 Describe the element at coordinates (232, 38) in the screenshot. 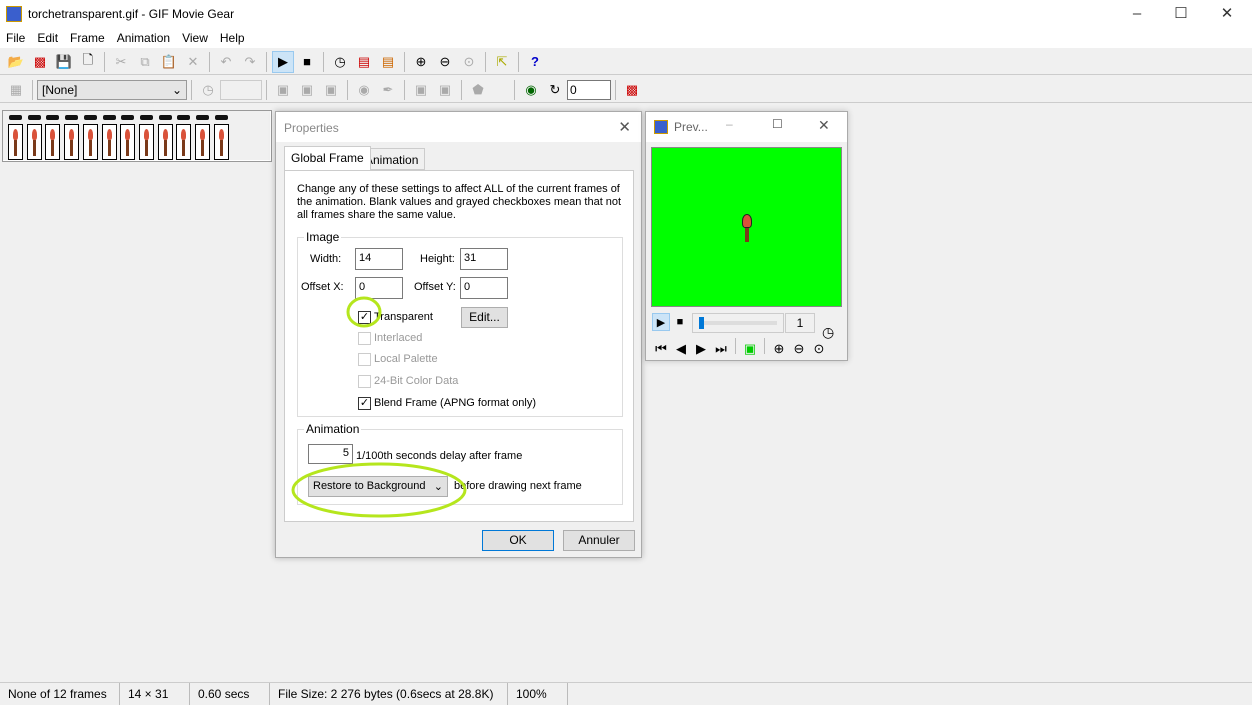

I see `menu-help: Help` at that location.